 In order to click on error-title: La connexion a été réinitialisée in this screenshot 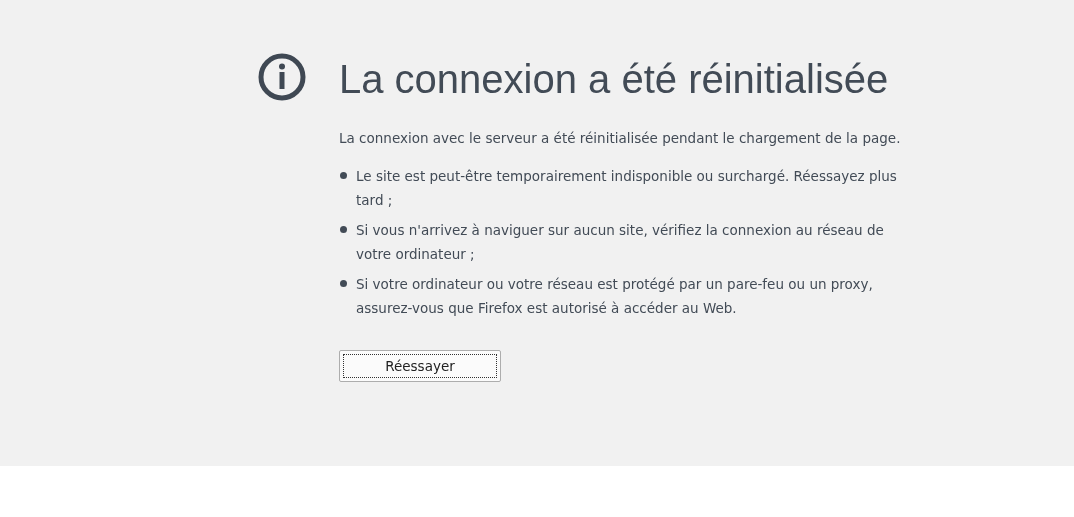, I will do `click(614, 79)`.